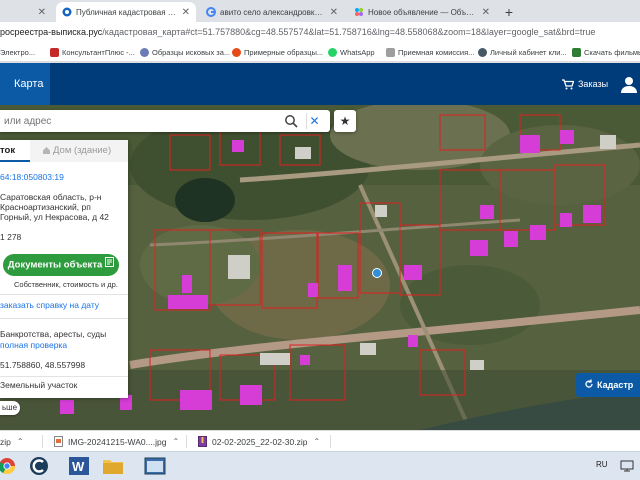  I want to click on svg-text: W, so click(78, 466).